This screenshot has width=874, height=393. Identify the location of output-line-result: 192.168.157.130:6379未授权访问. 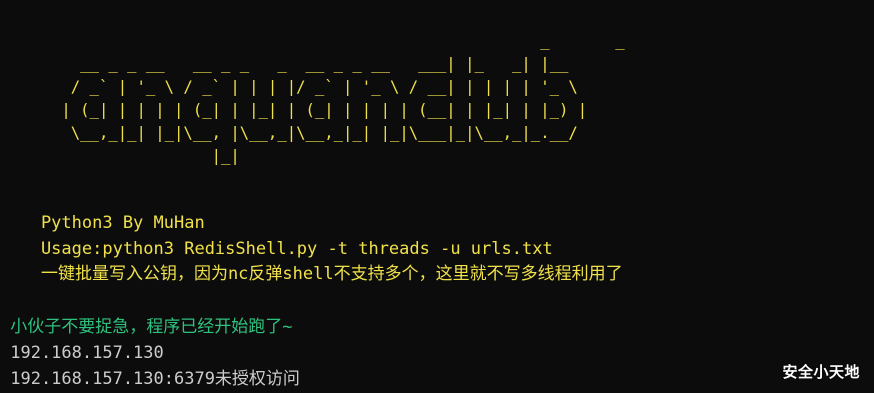
(150, 379).